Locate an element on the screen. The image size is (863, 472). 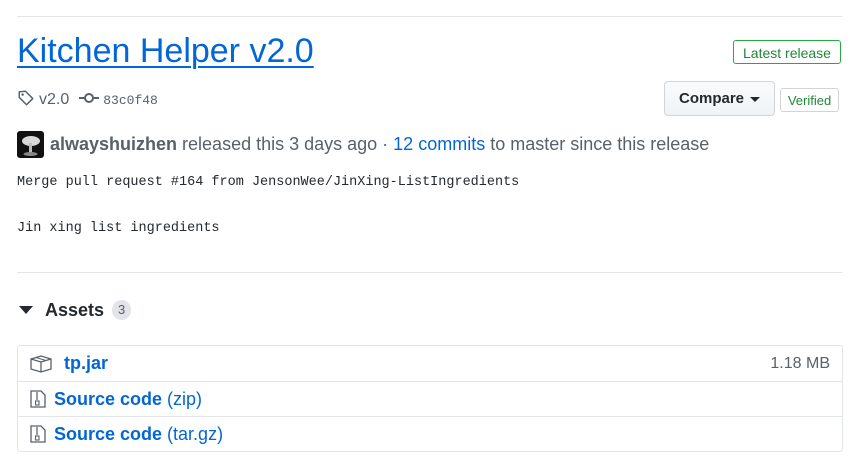
triangle-down-icon is located at coordinates (26, 310).